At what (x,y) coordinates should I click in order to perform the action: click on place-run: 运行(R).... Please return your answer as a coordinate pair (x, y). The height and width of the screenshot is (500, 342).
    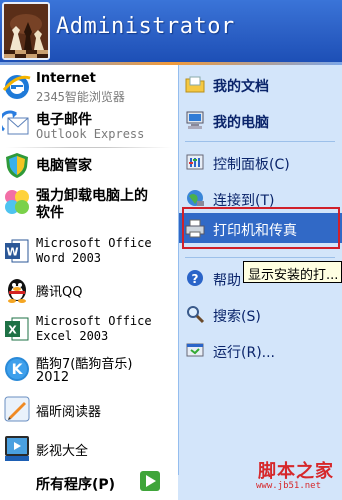
    Looking at the image, I should click on (260, 350).